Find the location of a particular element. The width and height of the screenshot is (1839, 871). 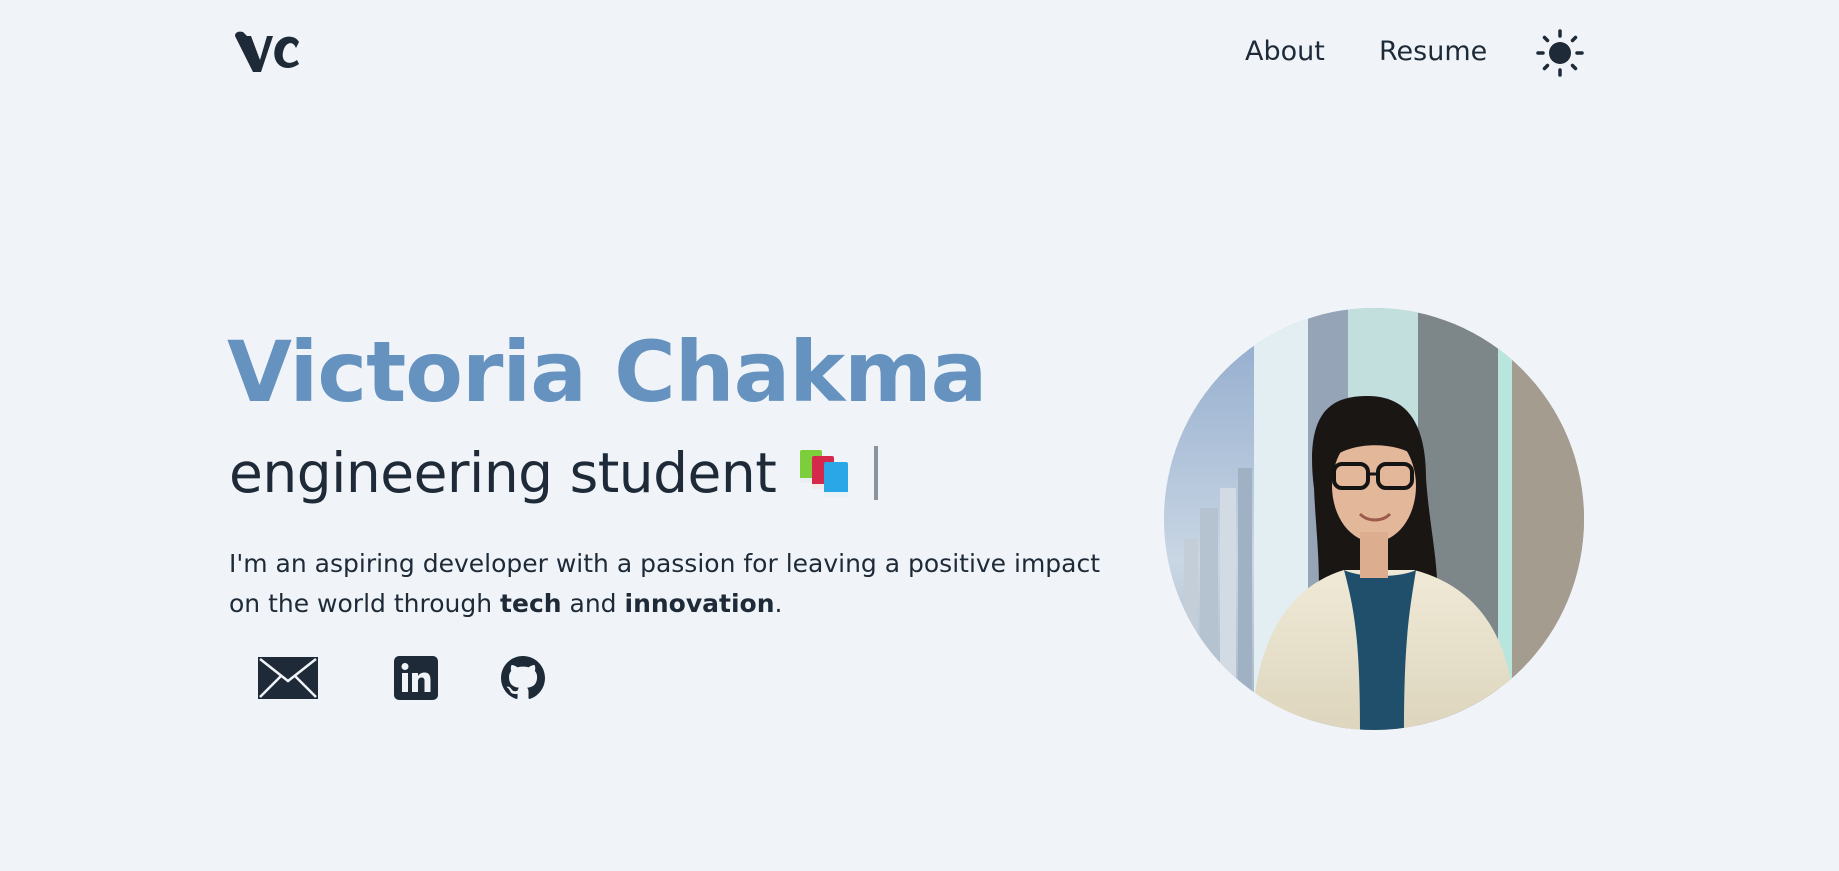

vc-logo-icon is located at coordinates (267, 51).